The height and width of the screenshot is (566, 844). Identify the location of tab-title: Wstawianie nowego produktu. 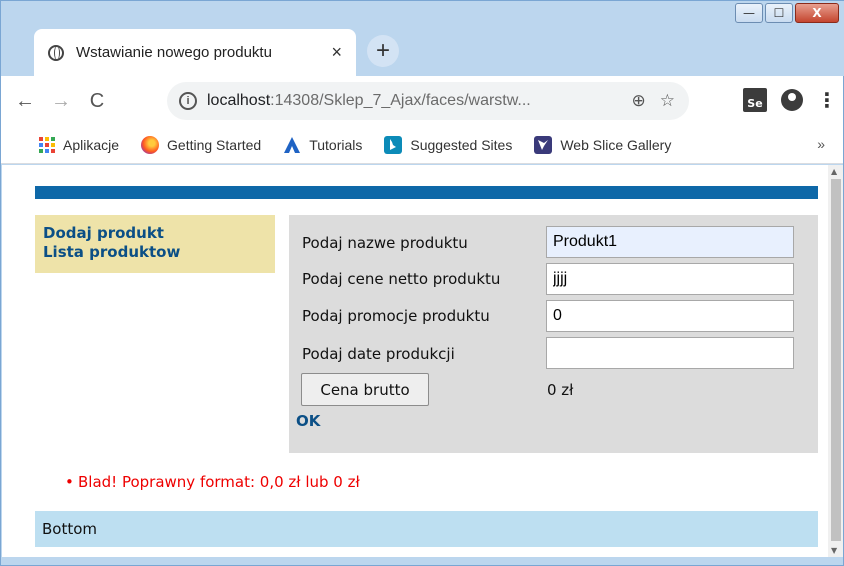
(174, 52).